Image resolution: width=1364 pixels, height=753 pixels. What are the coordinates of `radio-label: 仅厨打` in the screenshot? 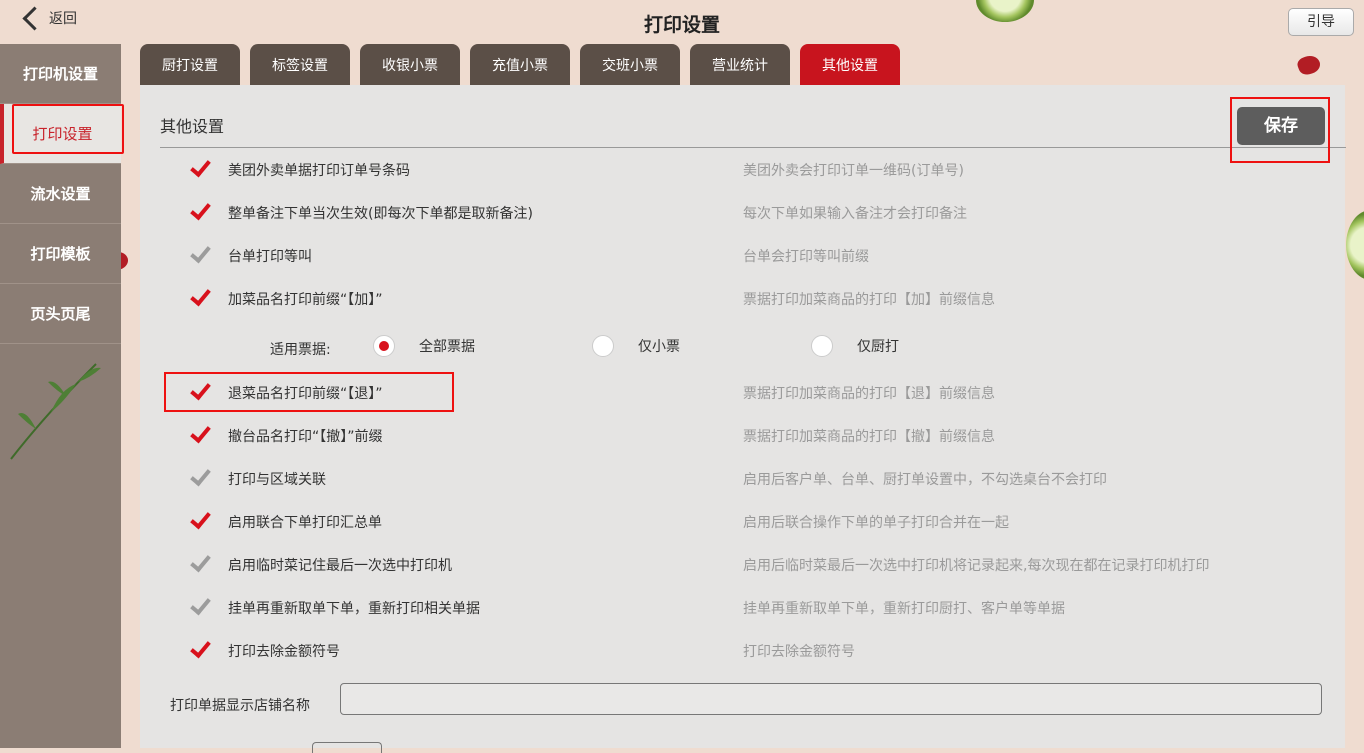 It's located at (878, 347).